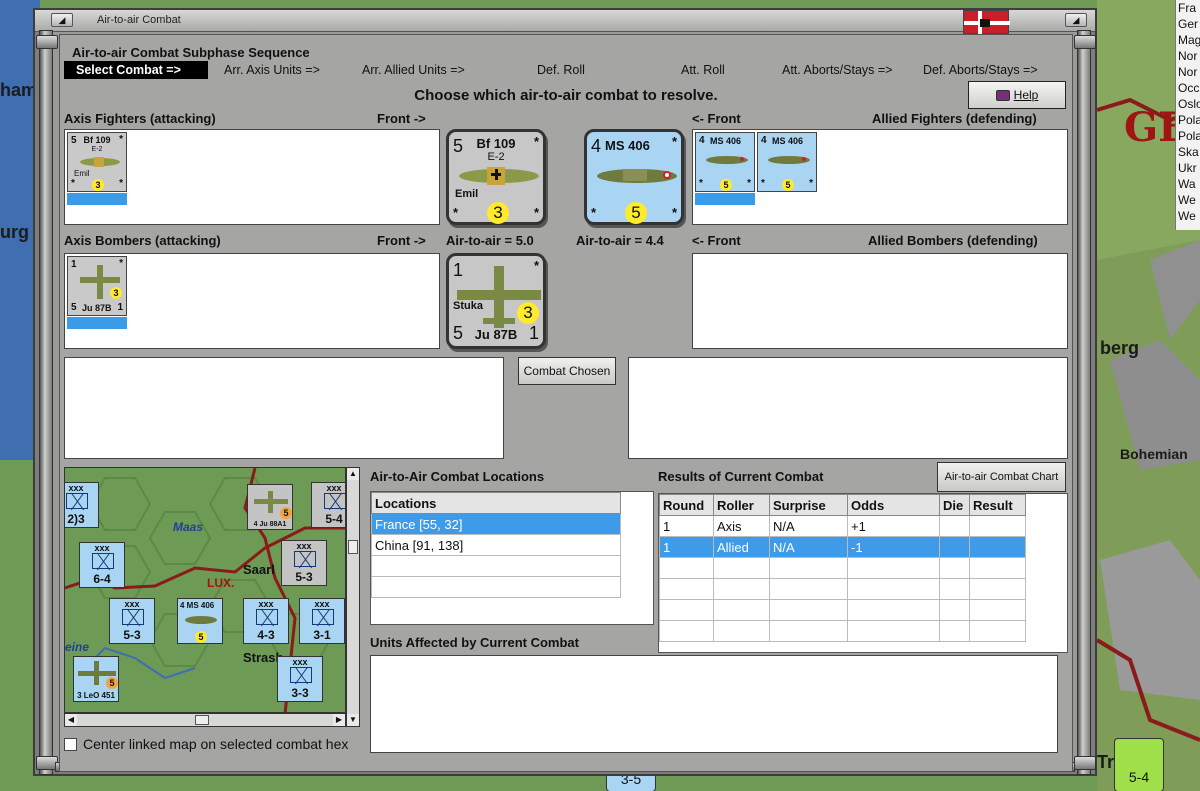 The height and width of the screenshot is (791, 1200). I want to click on counter-strength: 6-4, so click(102, 579).